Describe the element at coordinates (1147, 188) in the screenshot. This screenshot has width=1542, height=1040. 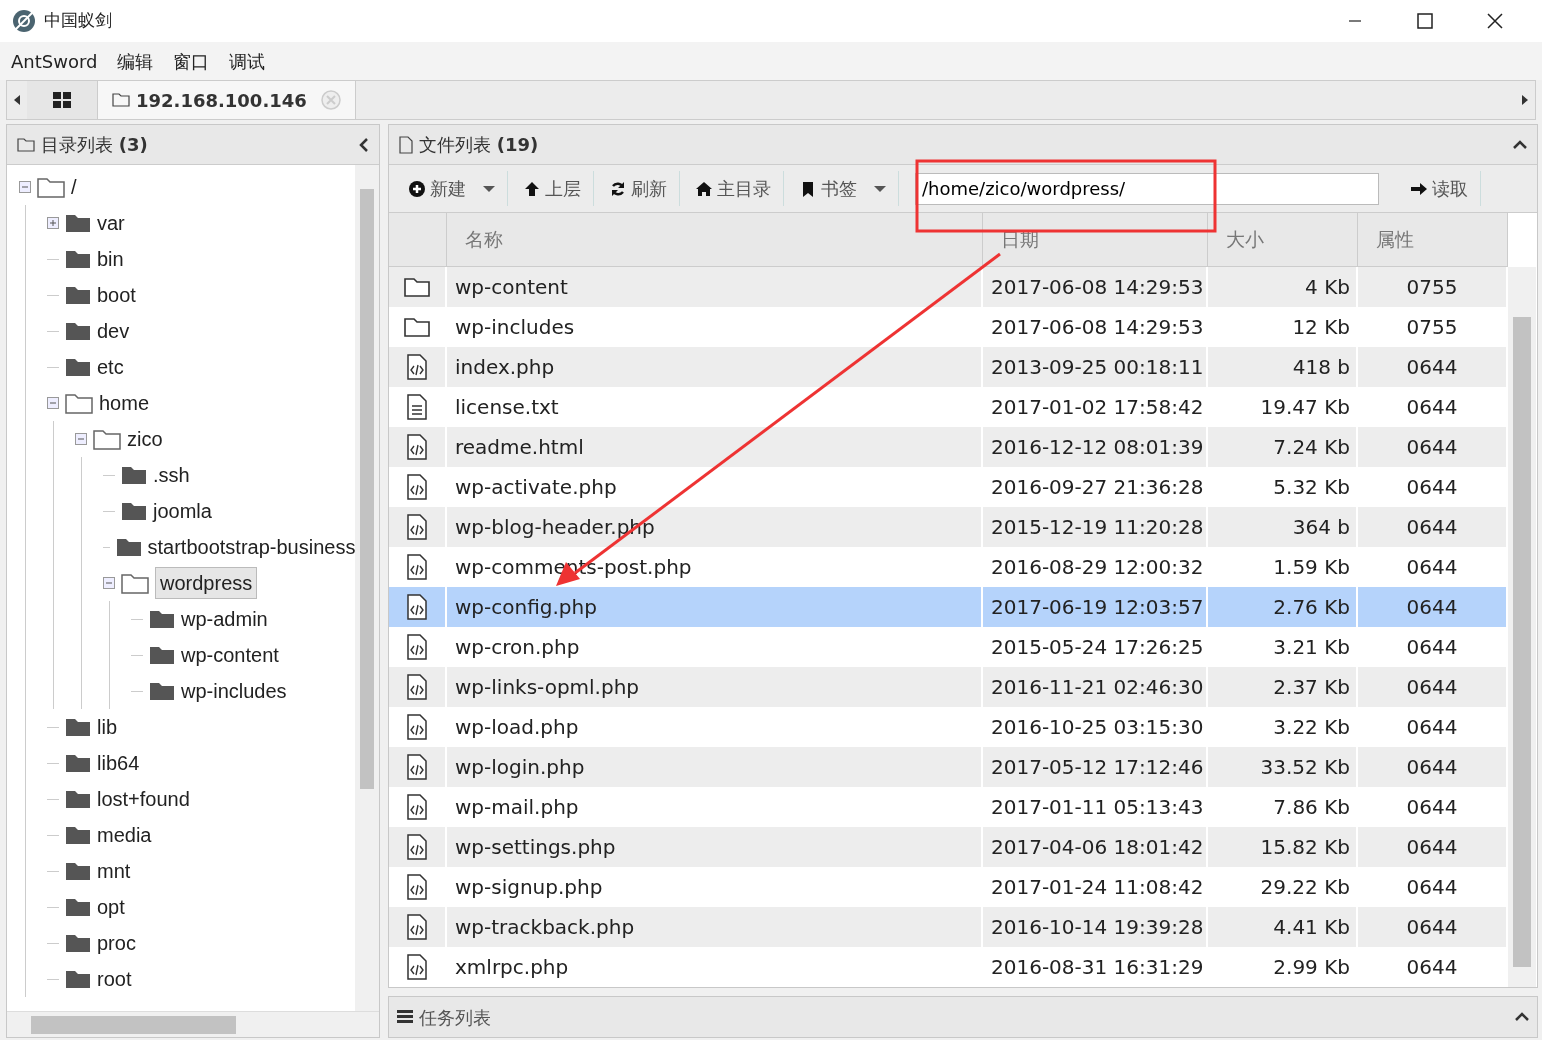
I see `path-field: /home/zico/wordpress/` at that location.